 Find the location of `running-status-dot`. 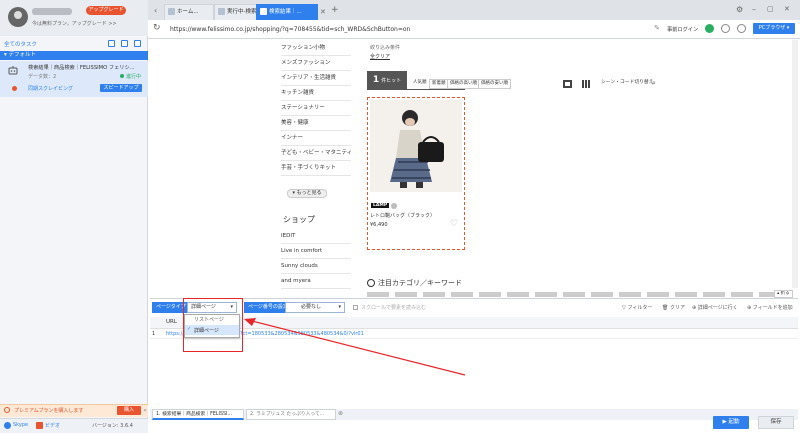

running-status-dot is located at coordinates (122, 76).